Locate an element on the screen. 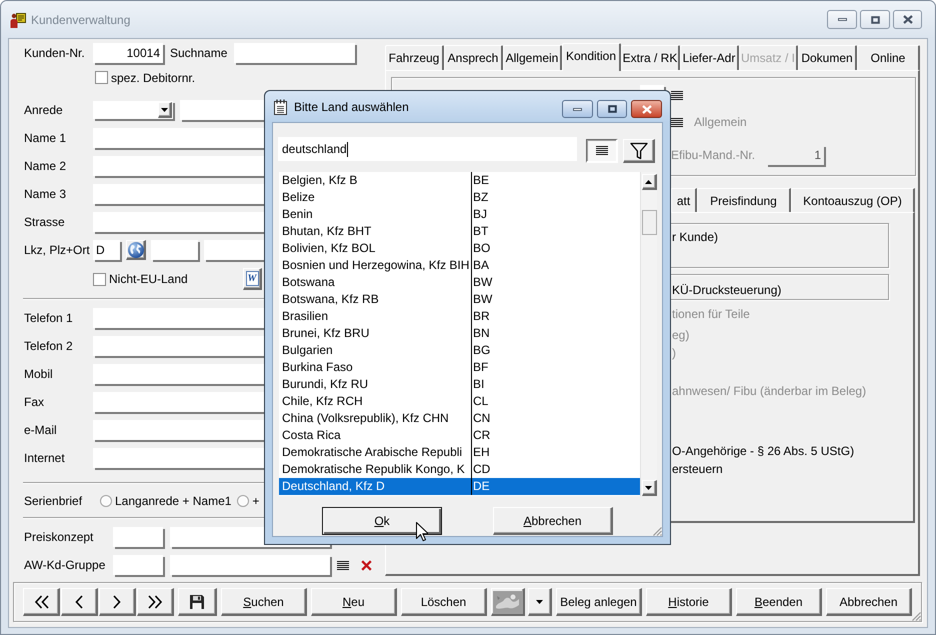 The width and height of the screenshot is (936, 635). tab: att is located at coordinates (684, 200).